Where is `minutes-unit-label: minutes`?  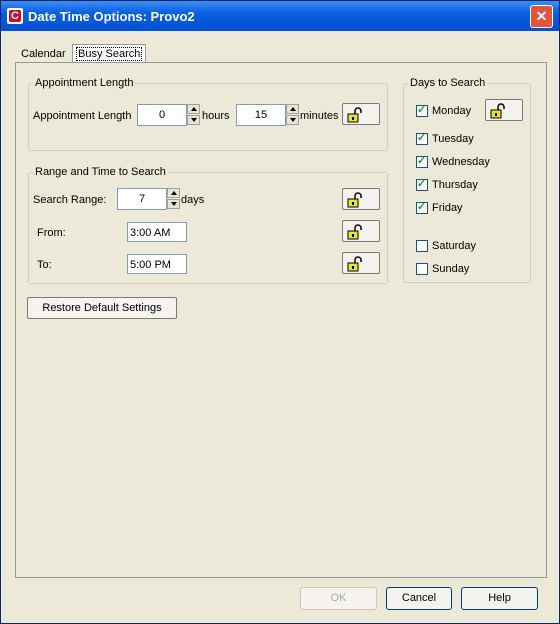 minutes-unit-label: minutes is located at coordinates (319, 116).